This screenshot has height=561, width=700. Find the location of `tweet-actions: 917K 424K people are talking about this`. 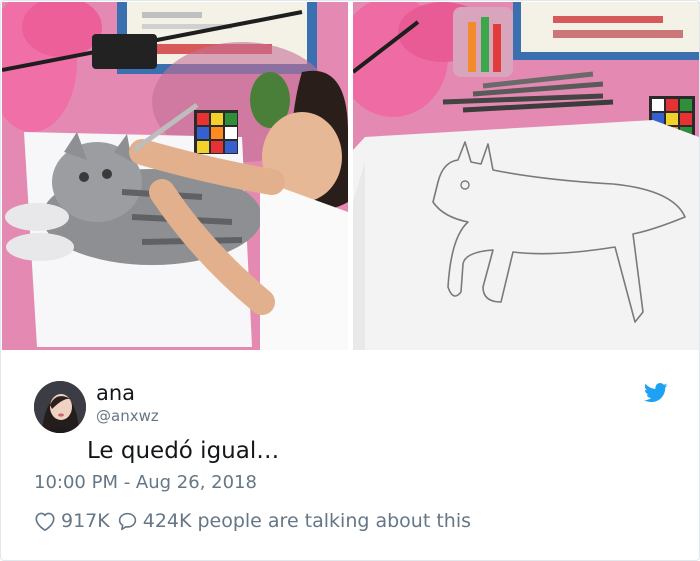

tweet-actions: 917K 424K people are talking about this is located at coordinates (252, 521).